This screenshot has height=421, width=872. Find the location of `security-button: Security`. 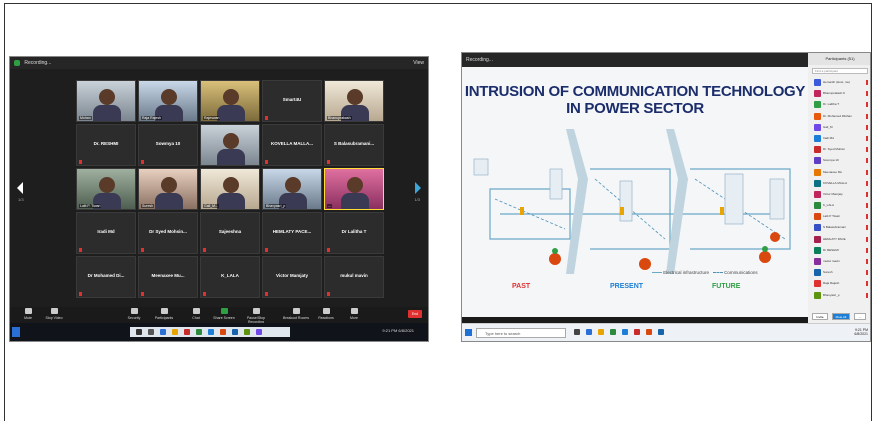

security-button: Security is located at coordinates (134, 314).